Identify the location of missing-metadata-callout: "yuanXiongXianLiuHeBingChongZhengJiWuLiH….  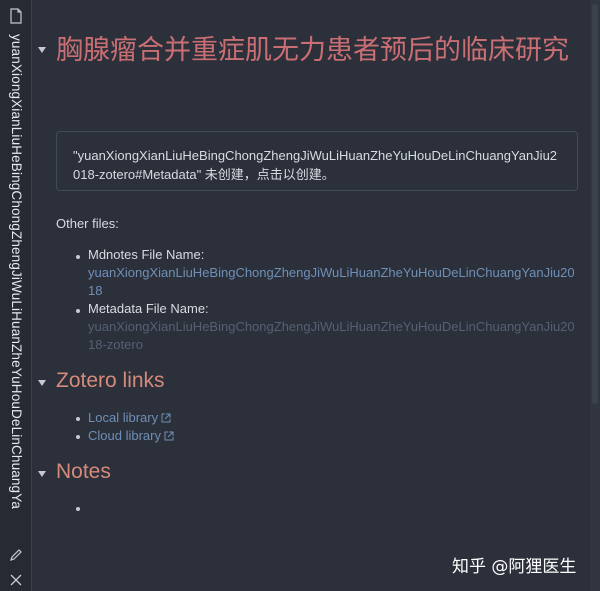
(317, 161).